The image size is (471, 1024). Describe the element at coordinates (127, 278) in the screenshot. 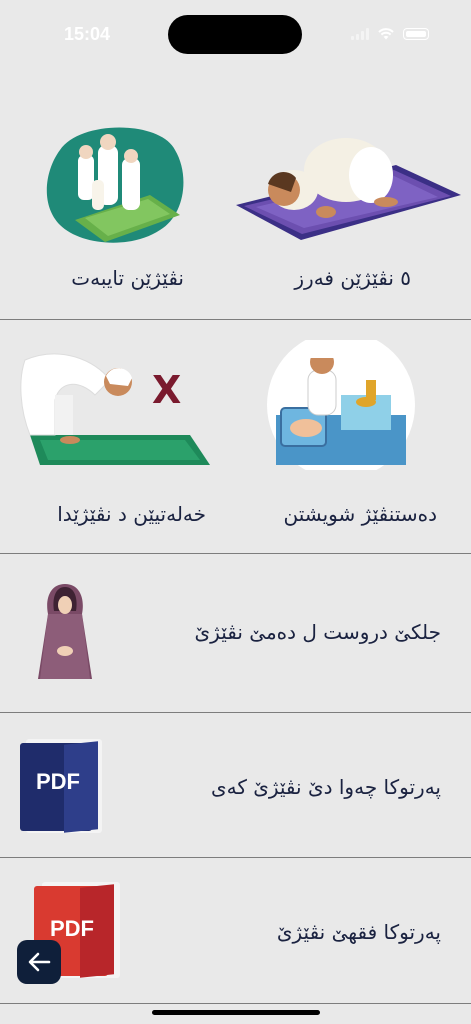

I see `card-label-special: نڤێژێن تایبەت` at that location.